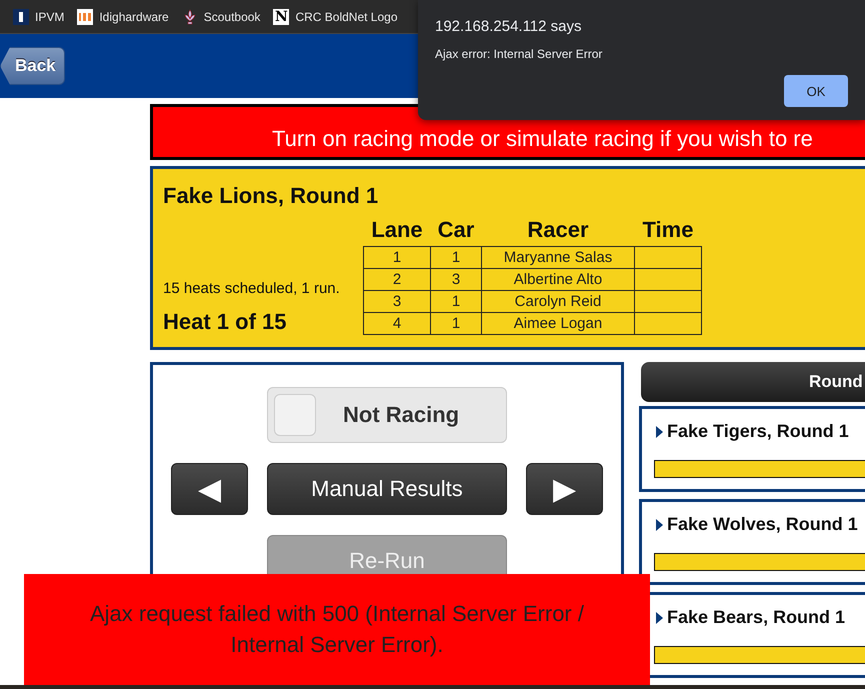 The height and width of the screenshot is (689, 865). What do you see at coordinates (252, 288) in the screenshot?
I see `heats-scheduled-text: 15 heats scheduled, 1 run.` at bounding box center [252, 288].